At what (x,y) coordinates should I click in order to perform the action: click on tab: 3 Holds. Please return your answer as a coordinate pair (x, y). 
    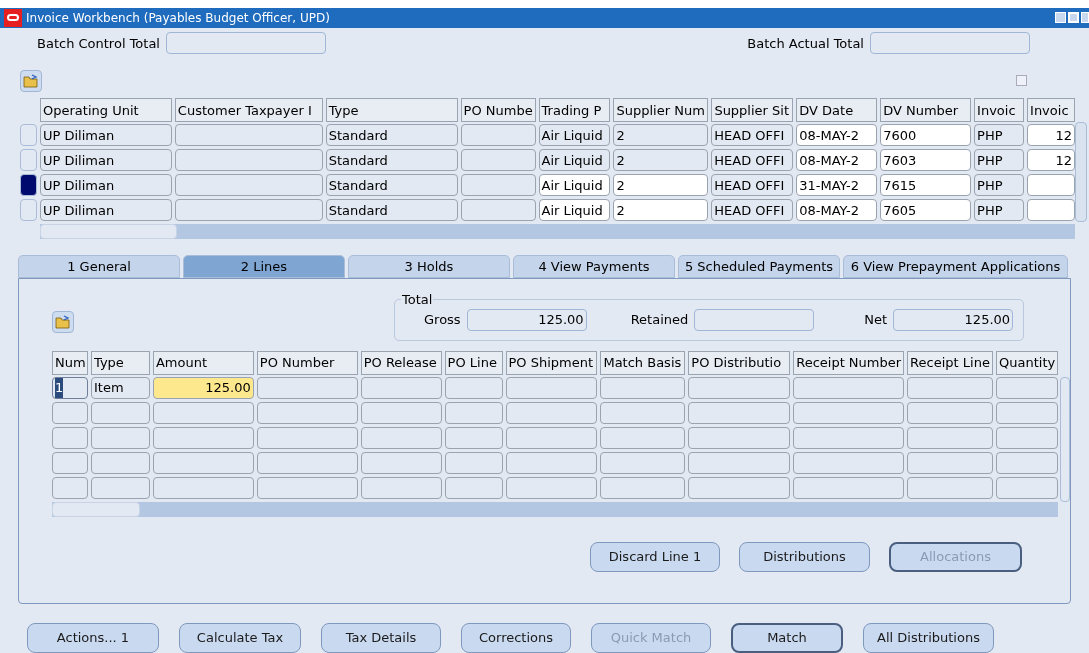
    Looking at the image, I should click on (429, 266).